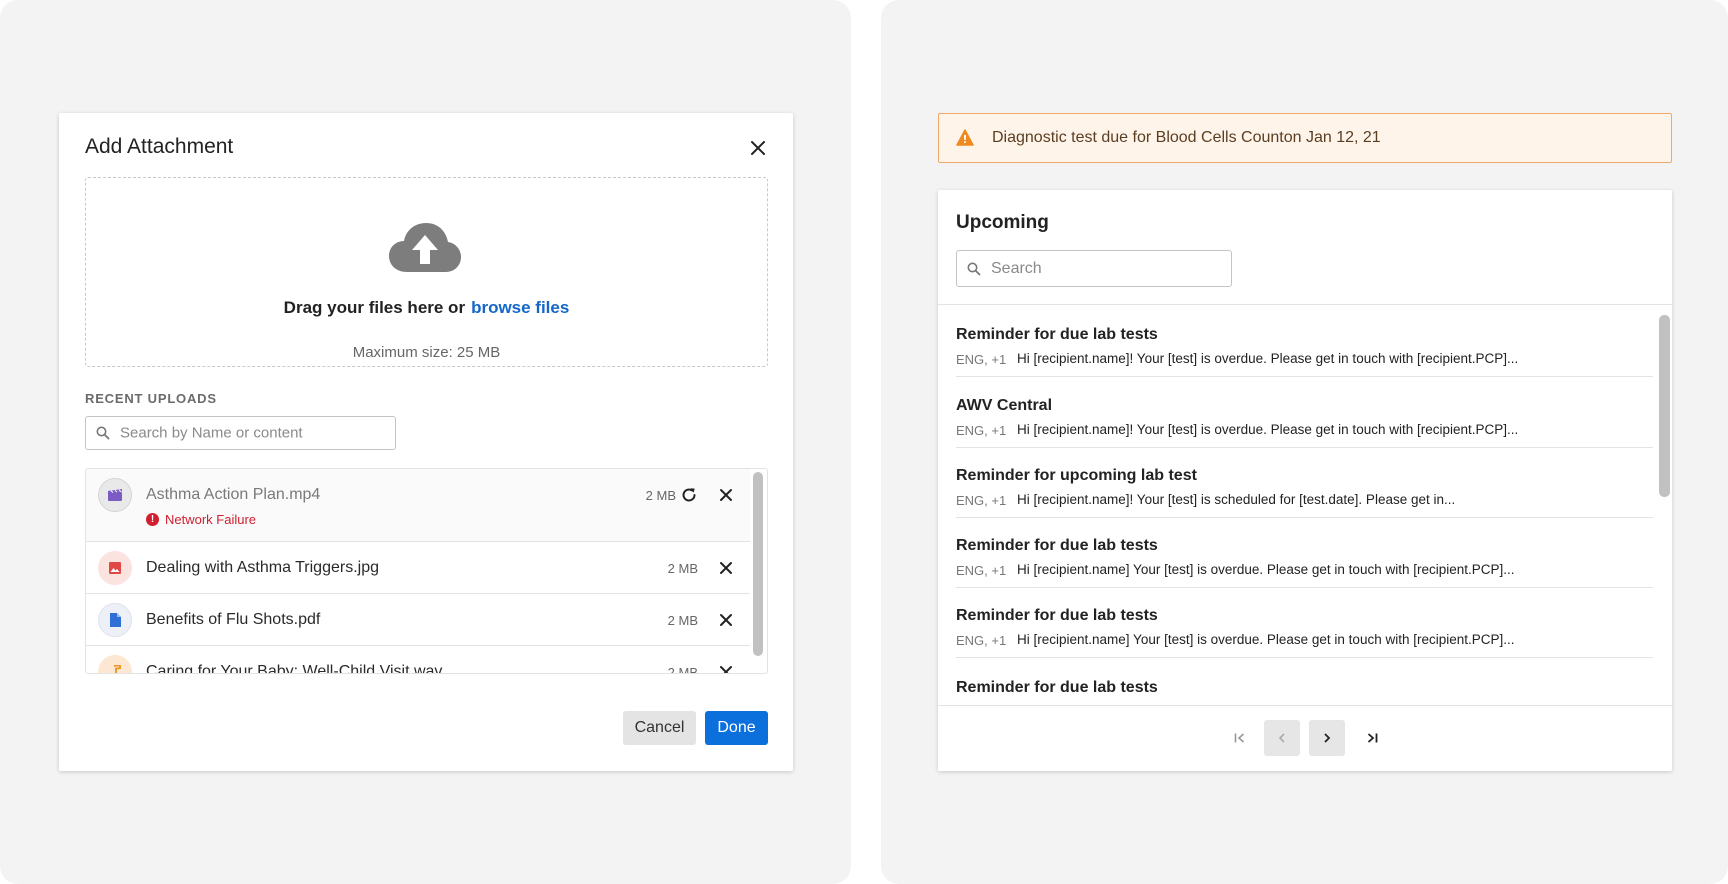 Image resolution: width=1728 pixels, height=884 pixels. I want to click on file-name: Asthma Action Plan.mp4, so click(233, 494).